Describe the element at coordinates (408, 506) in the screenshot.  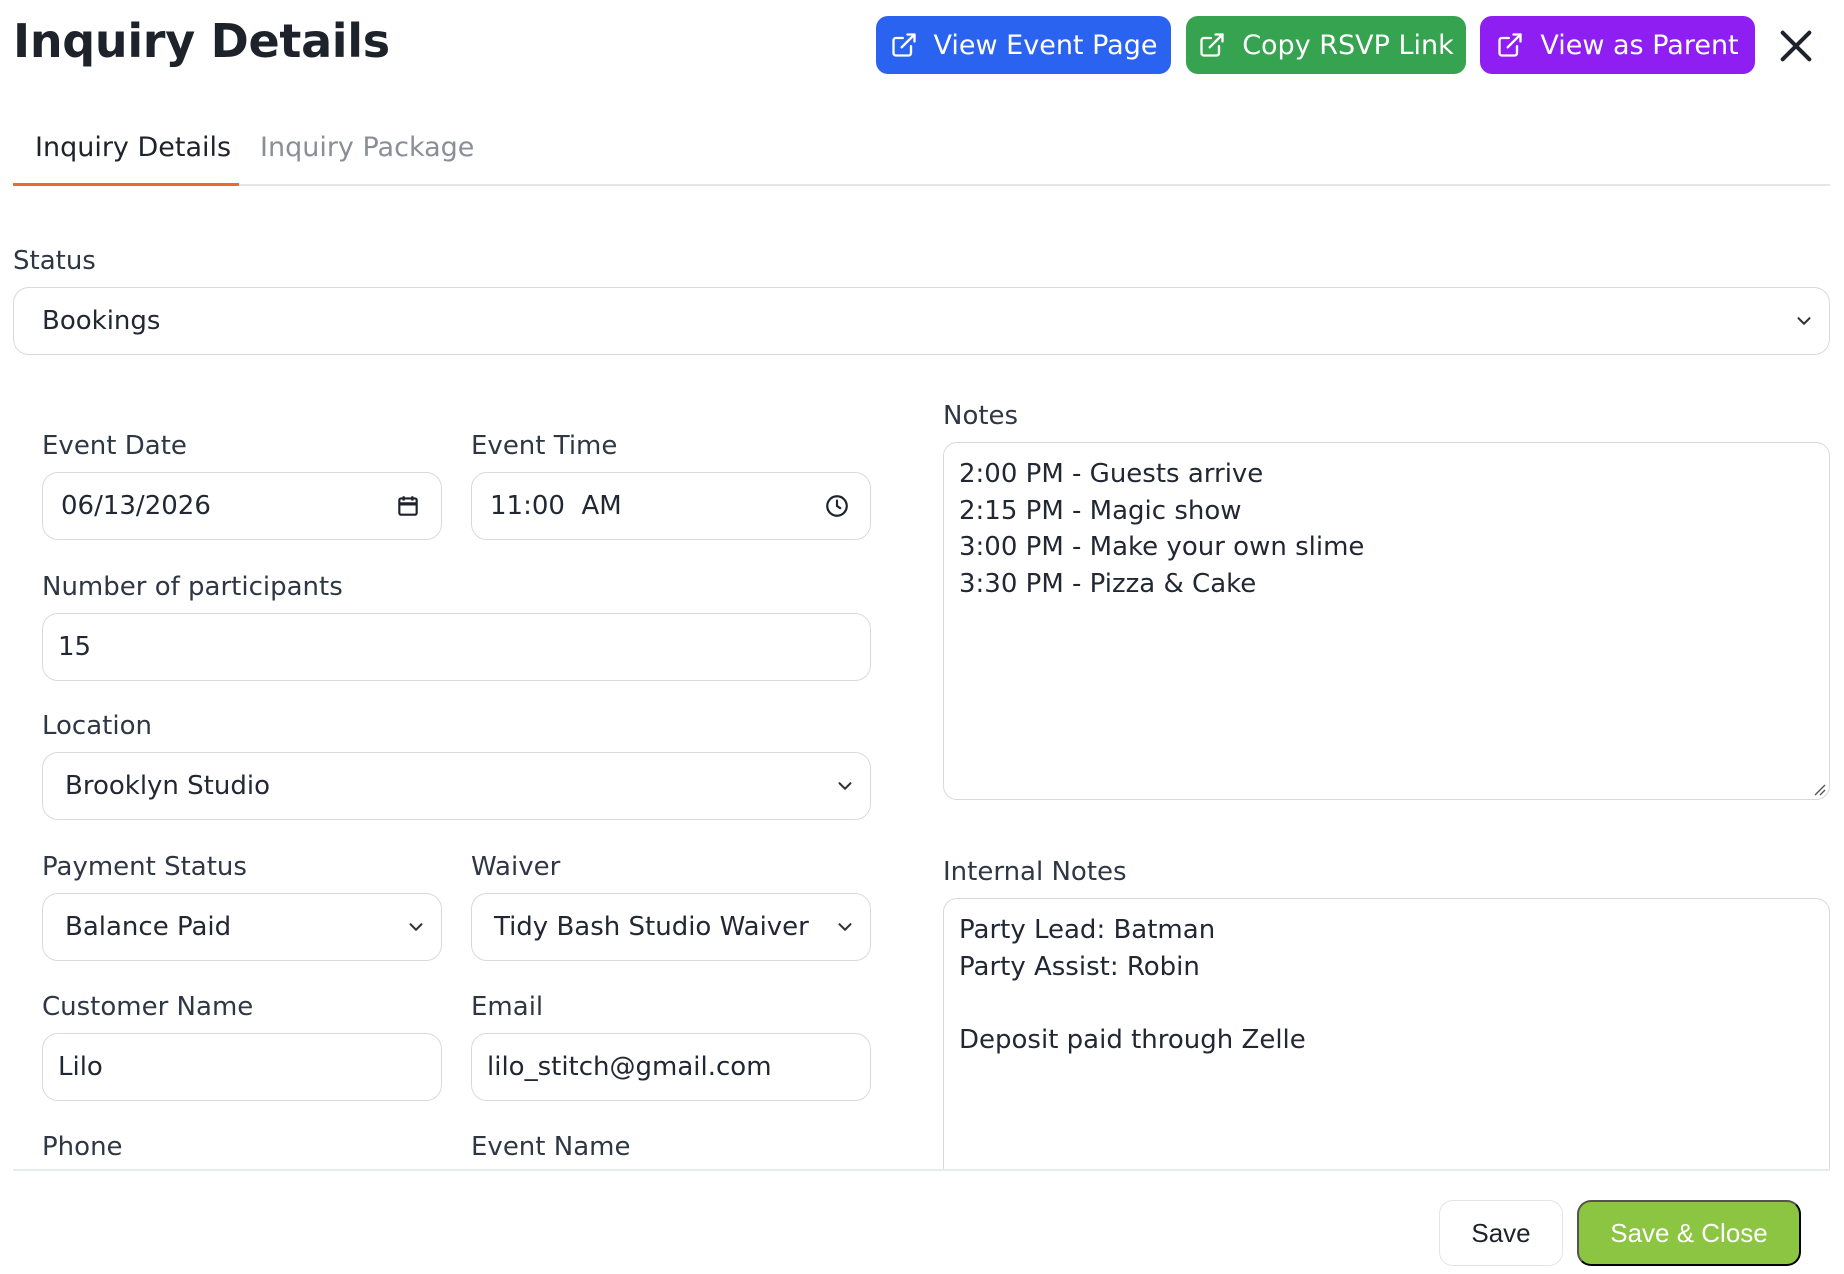
I see `calendar-icon` at that location.